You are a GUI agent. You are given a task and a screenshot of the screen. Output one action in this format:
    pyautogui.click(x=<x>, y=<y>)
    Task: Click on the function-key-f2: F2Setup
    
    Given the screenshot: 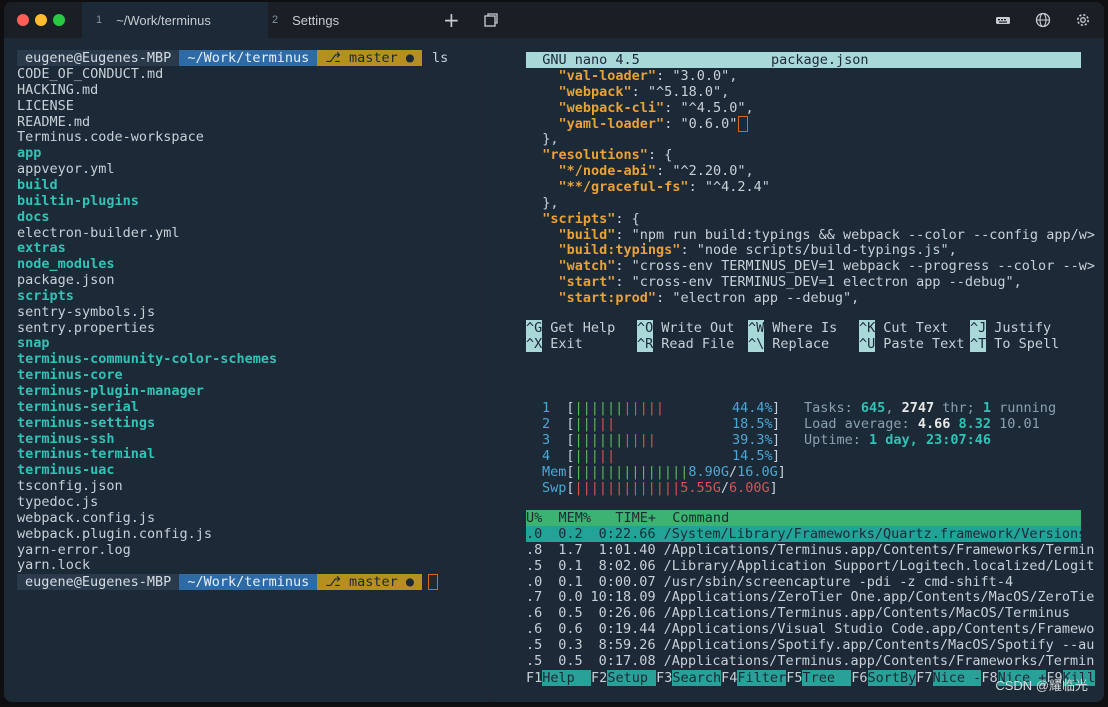 What is the action you would take?
    pyautogui.click(x=624, y=678)
    